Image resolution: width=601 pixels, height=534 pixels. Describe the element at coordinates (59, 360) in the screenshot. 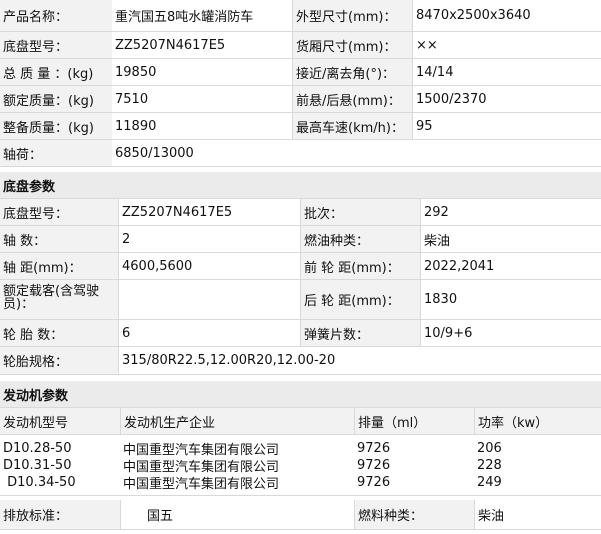

I see `label-tire-spec: 轮胎规格：` at that location.